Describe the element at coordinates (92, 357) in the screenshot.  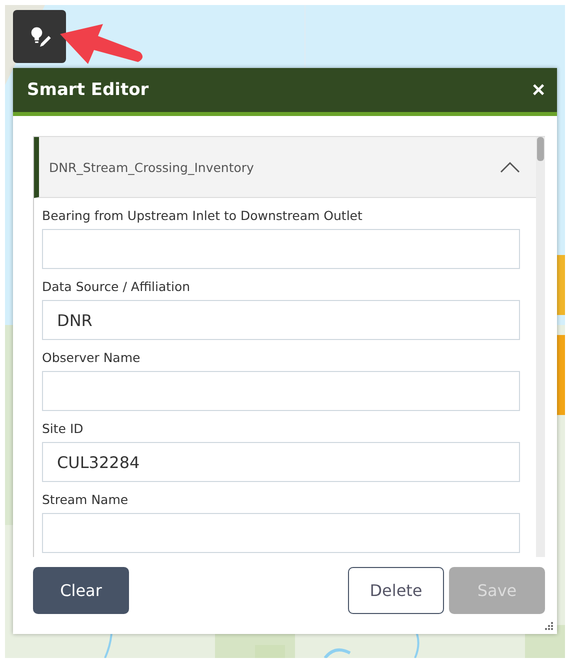
I see `field-label: Observer Name` at that location.